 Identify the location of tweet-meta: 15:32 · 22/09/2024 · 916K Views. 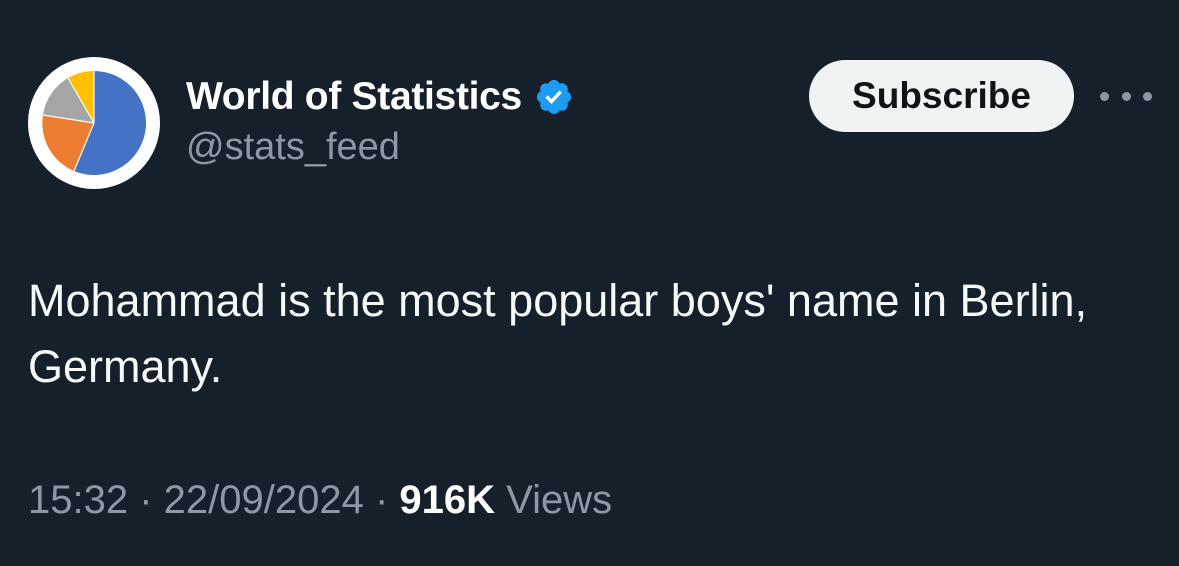
(320, 500).